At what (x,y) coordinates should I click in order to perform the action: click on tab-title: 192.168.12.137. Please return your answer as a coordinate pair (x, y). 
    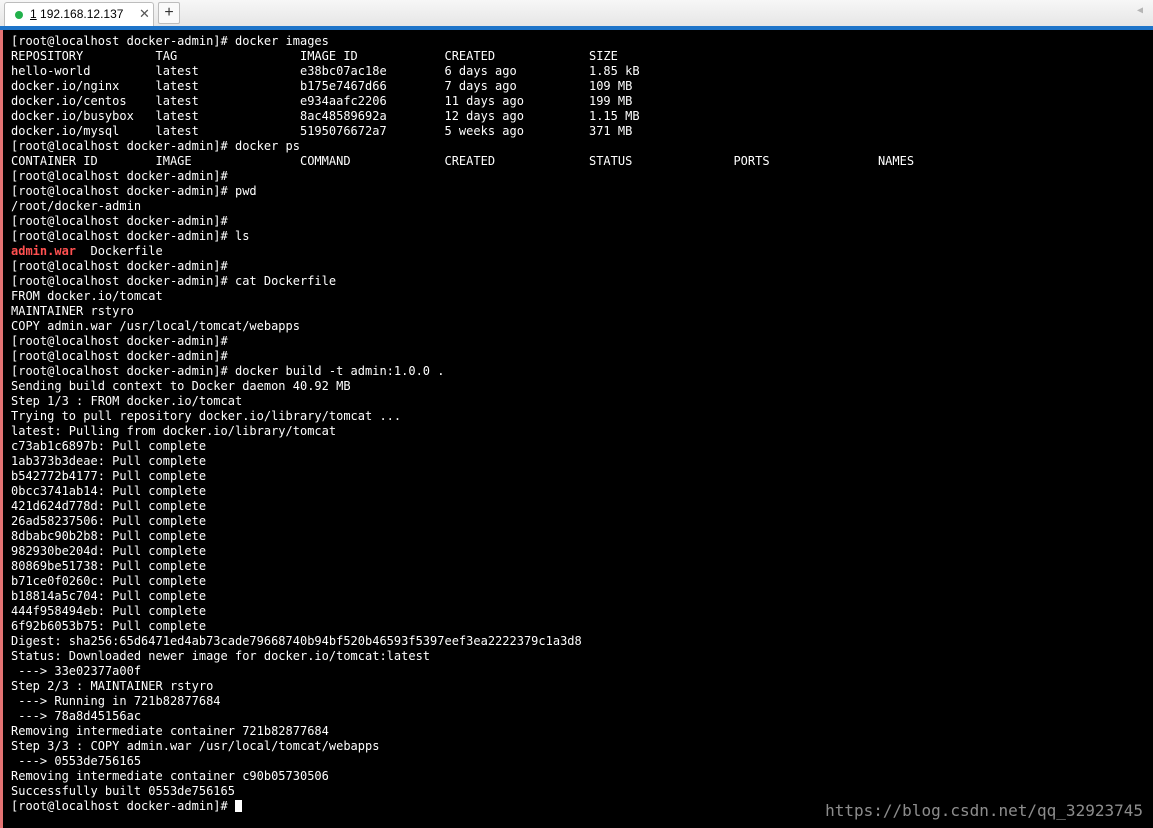
    Looking at the image, I should click on (82, 14).